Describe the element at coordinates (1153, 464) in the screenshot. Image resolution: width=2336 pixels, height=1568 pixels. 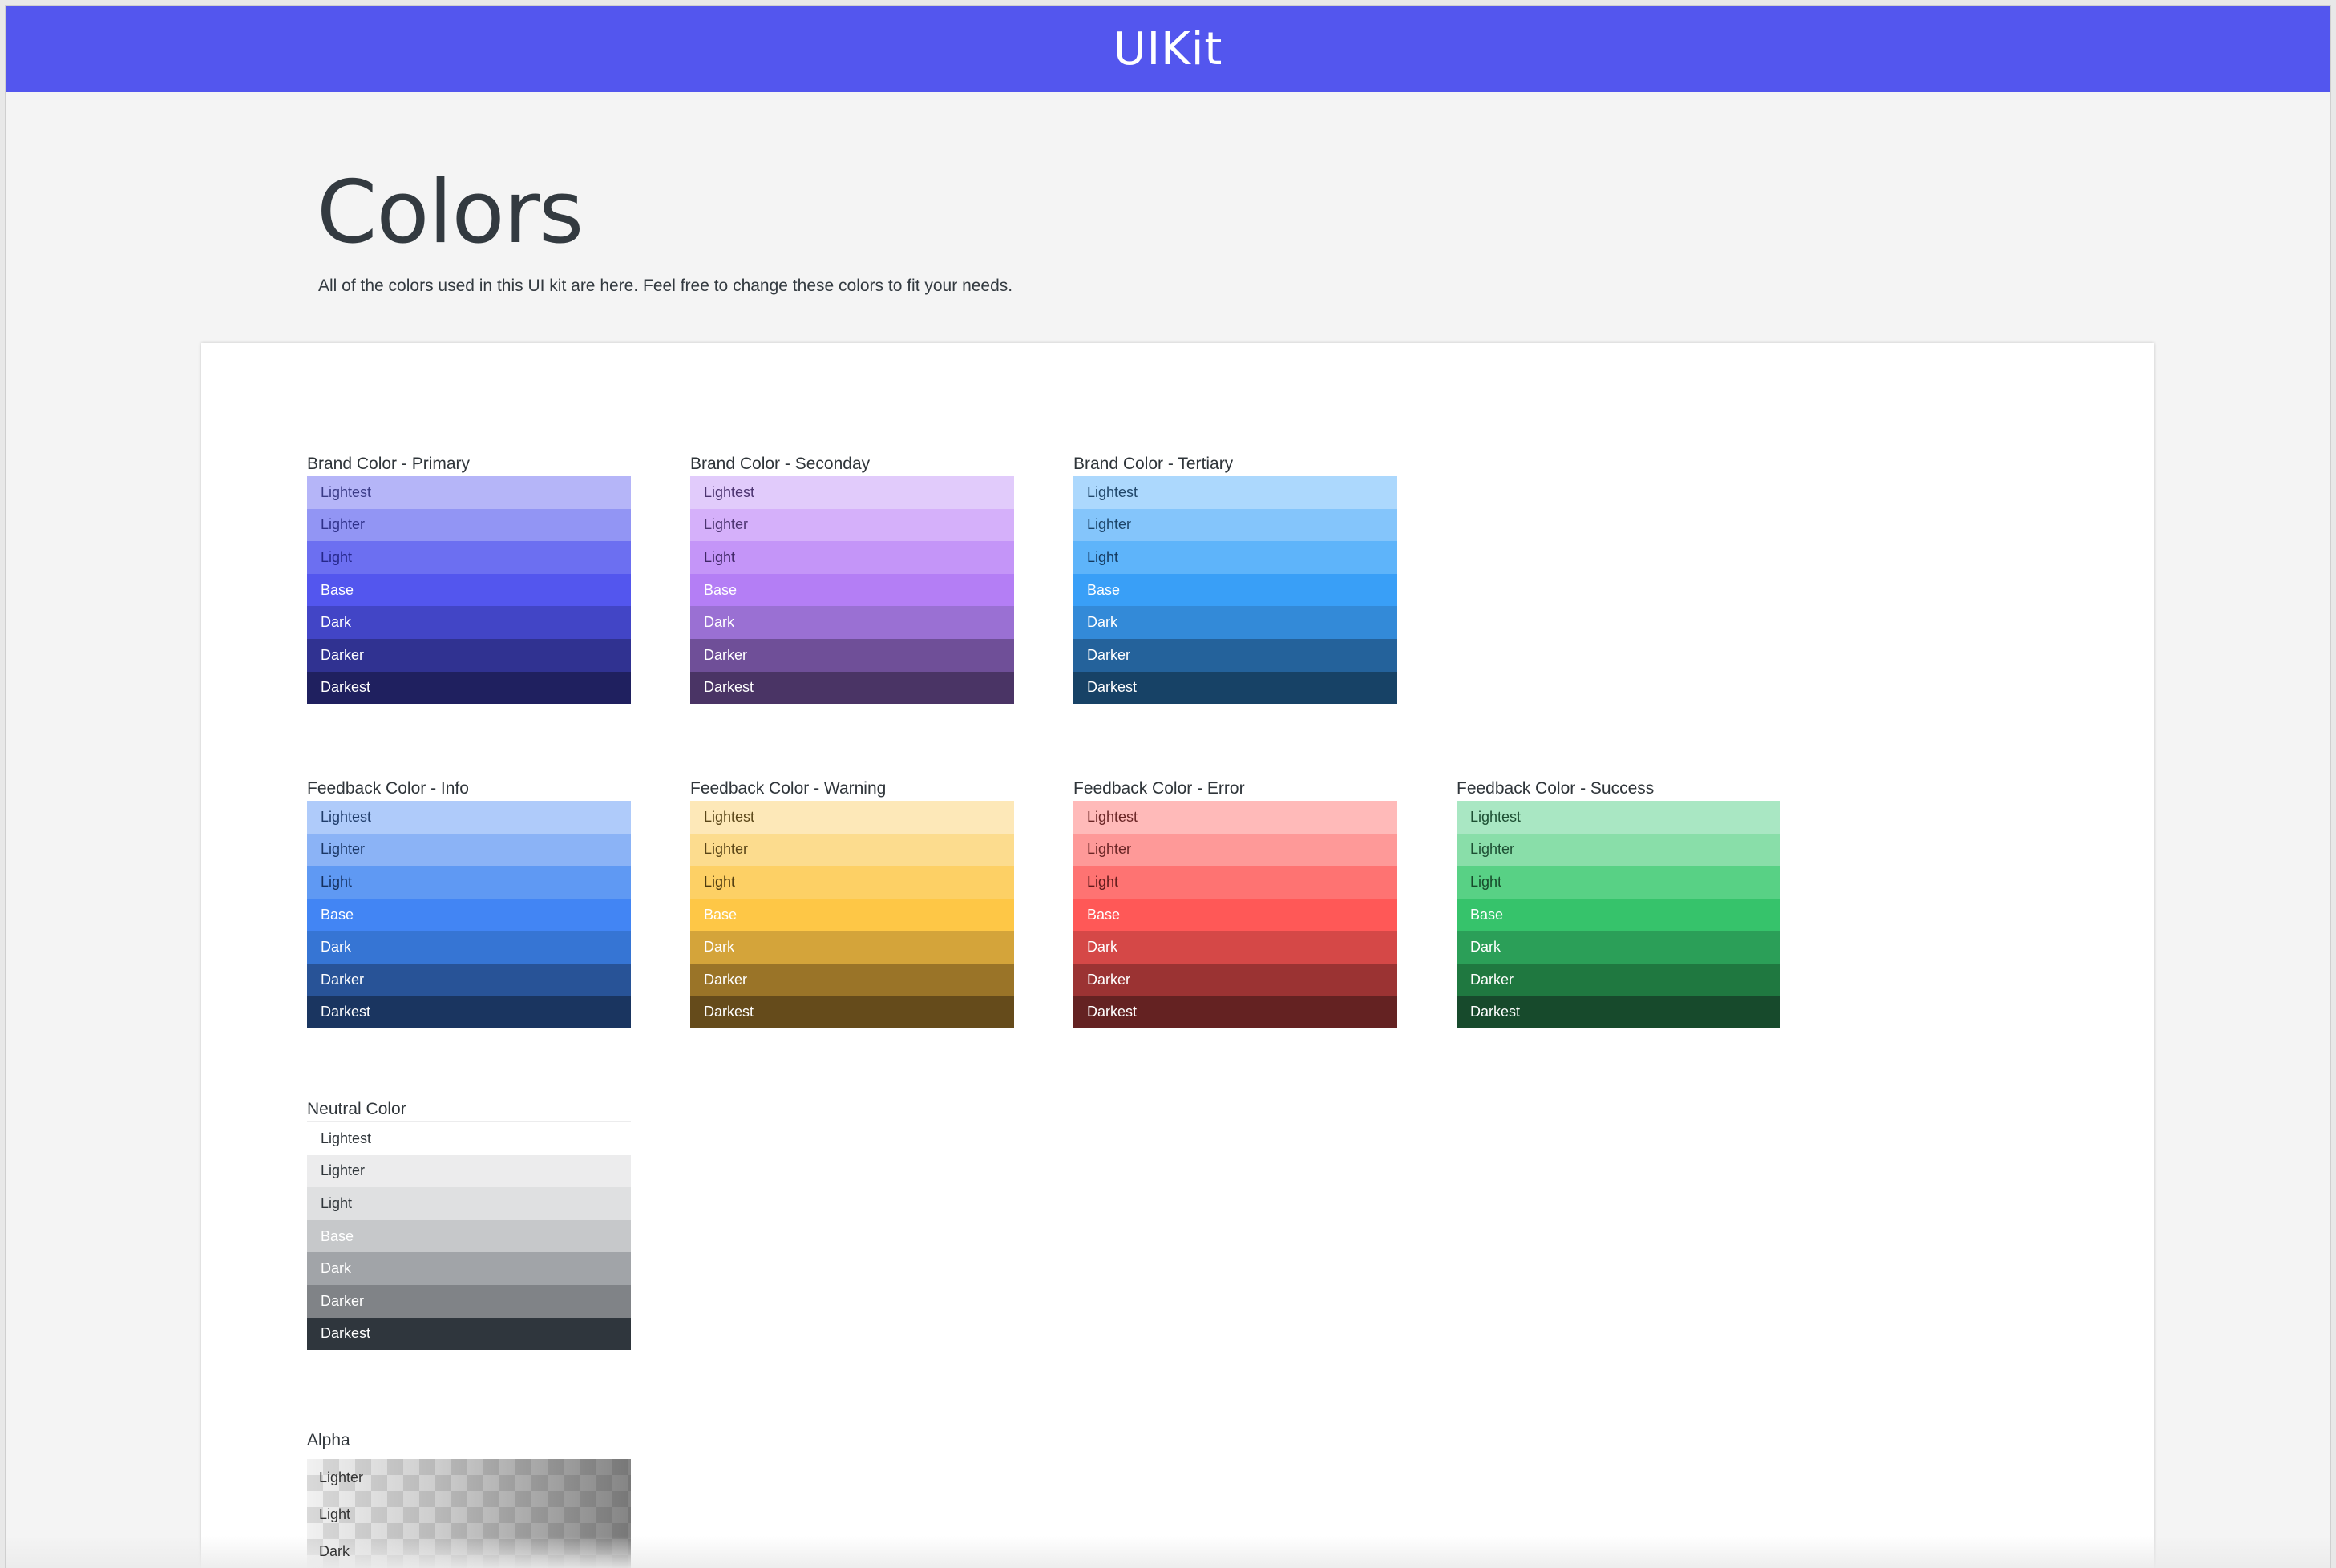
I see `group-title: Brand Color - Tertiary` at that location.